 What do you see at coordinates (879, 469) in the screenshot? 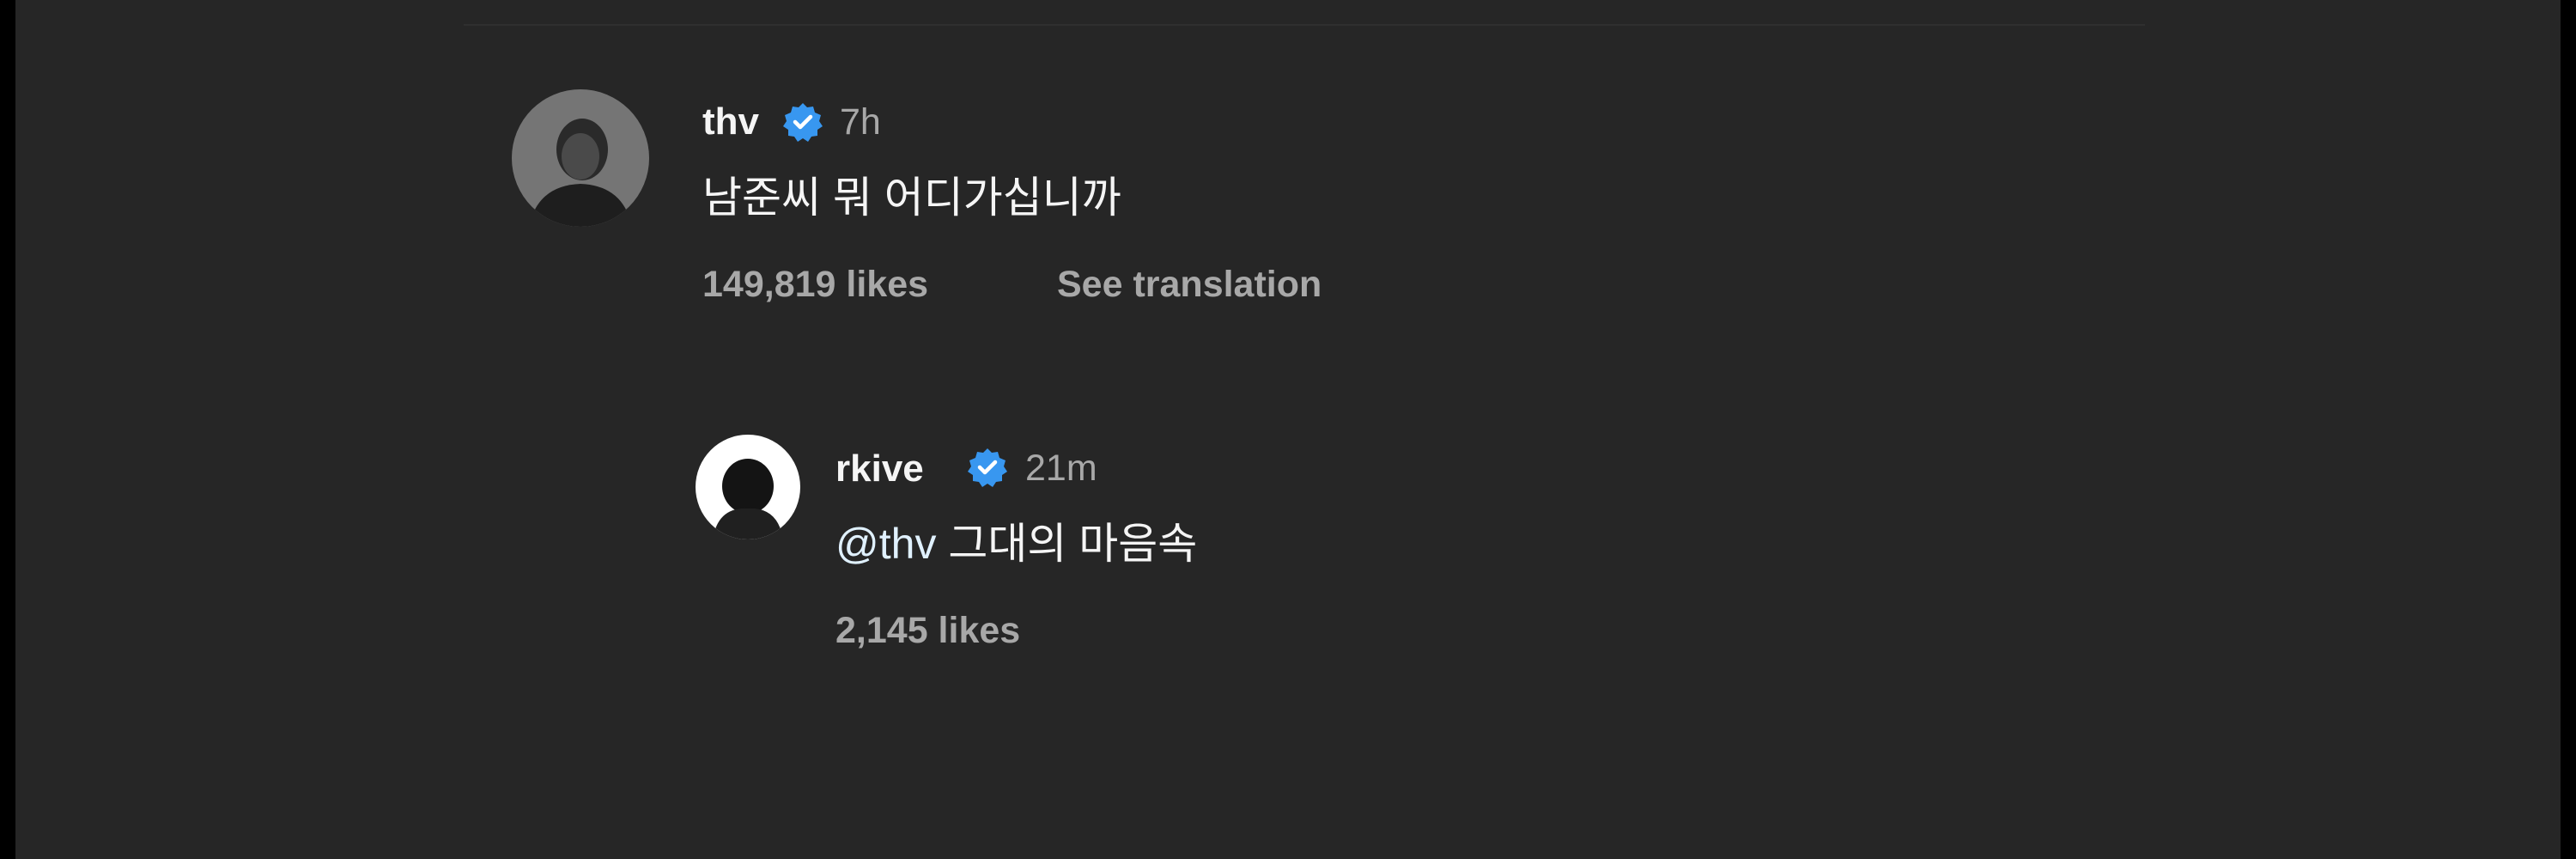
I see `reply-username: rkive` at bounding box center [879, 469].